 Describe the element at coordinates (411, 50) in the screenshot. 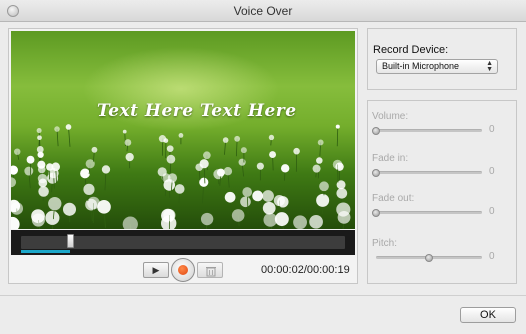

I see `record-device-label: Record Device:` at that location.